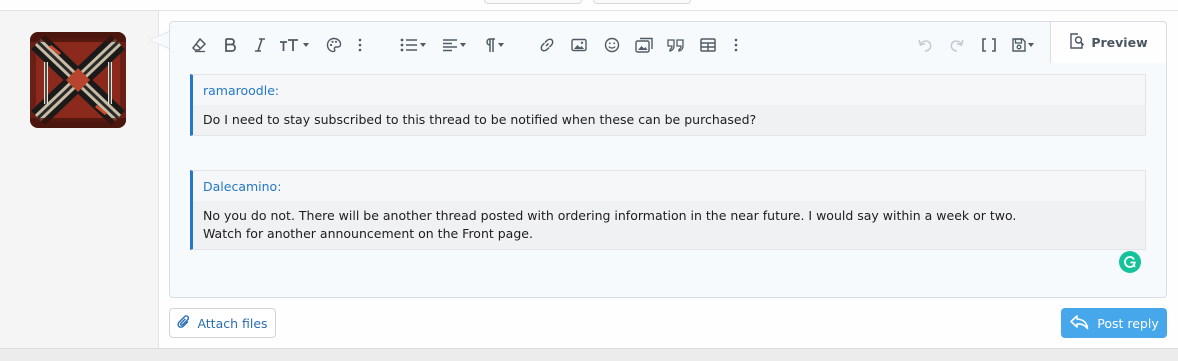 Image resolution: width=1178 pixels, height=361 pixels. What do you see at coordinates (79, 179) in the screenshot?
I see `user-column` at bounding box center [79, 179].